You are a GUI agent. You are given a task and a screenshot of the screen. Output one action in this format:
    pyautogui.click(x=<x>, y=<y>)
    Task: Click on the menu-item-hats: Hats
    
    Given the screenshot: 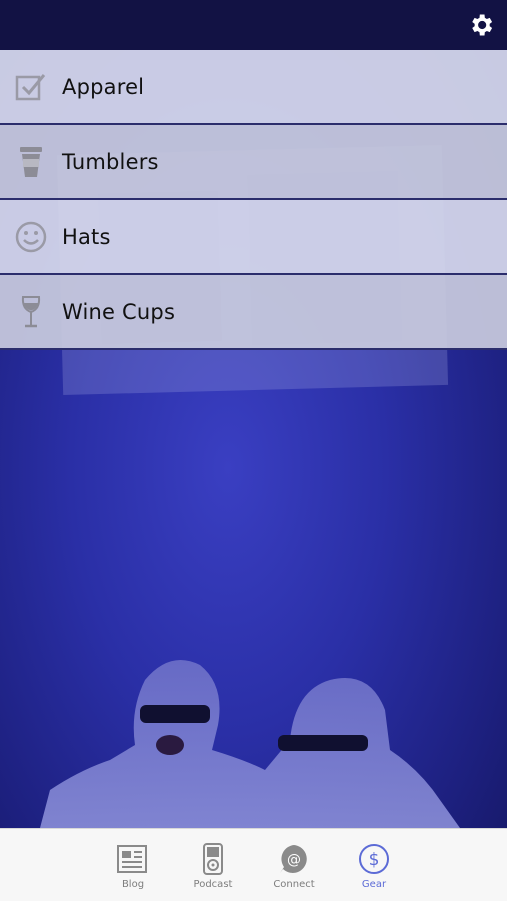 What is the action you would take?
    pyautogui.click(x=253, y=237)
    